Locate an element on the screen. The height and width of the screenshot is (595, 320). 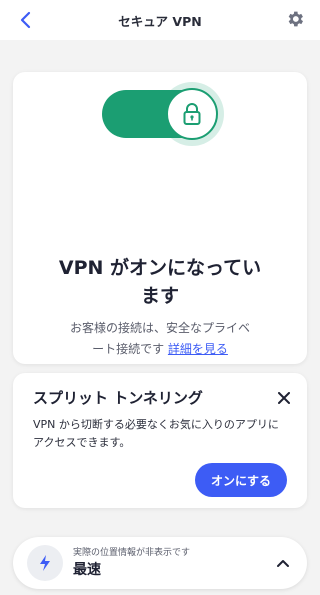
settings-button is located at coordinates (295, 19).